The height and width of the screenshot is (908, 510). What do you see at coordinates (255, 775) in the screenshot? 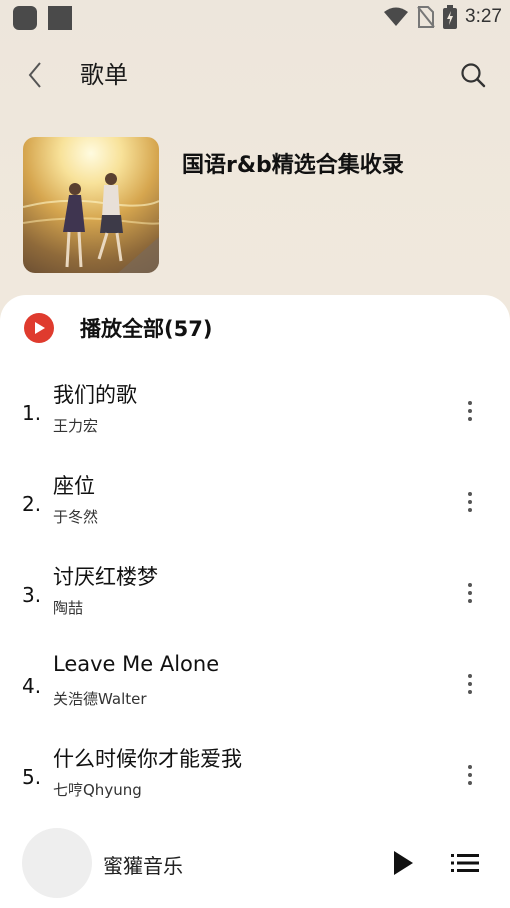
I see `song-row: 5. 什么时候你才能爱我 七哼Qhyung` at bounding box center [255, 775].